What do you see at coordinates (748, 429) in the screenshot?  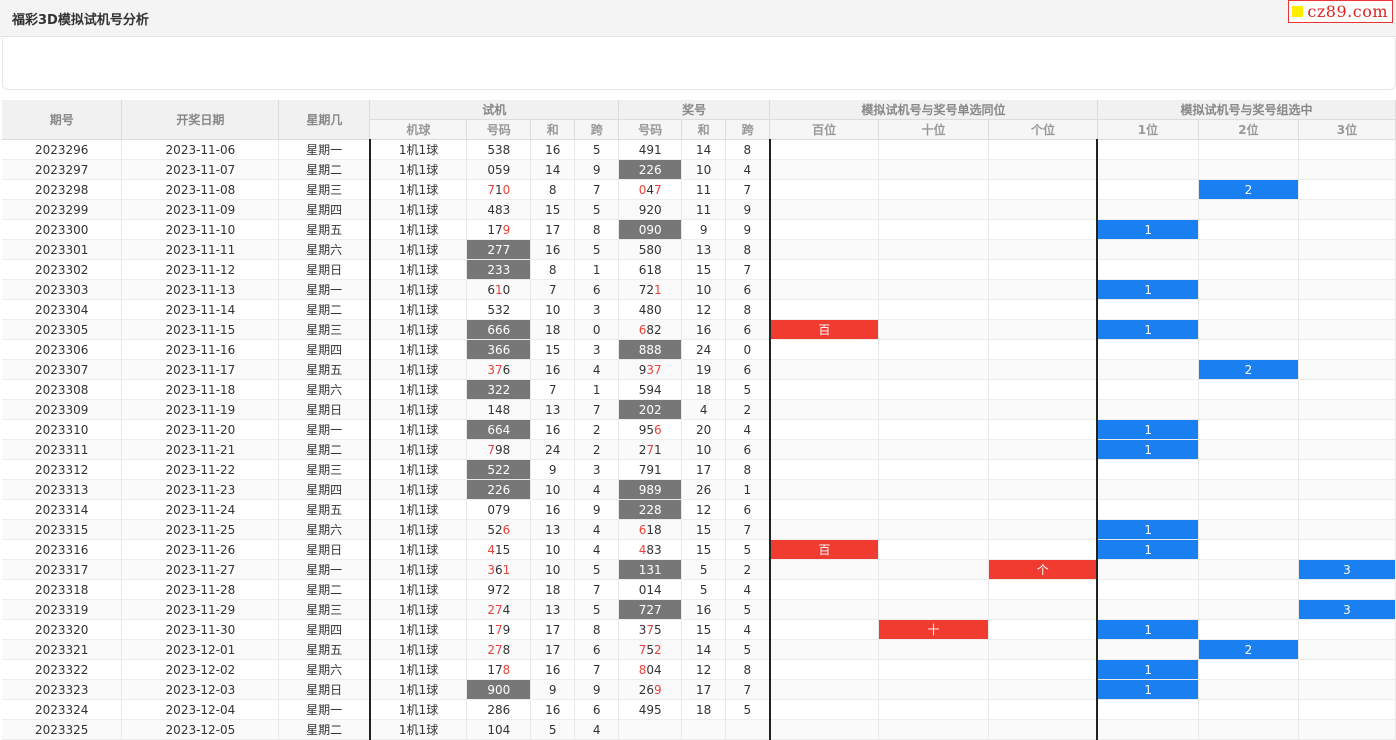 I see `draw-span-cell: 4` at bounding box center [748, 429].